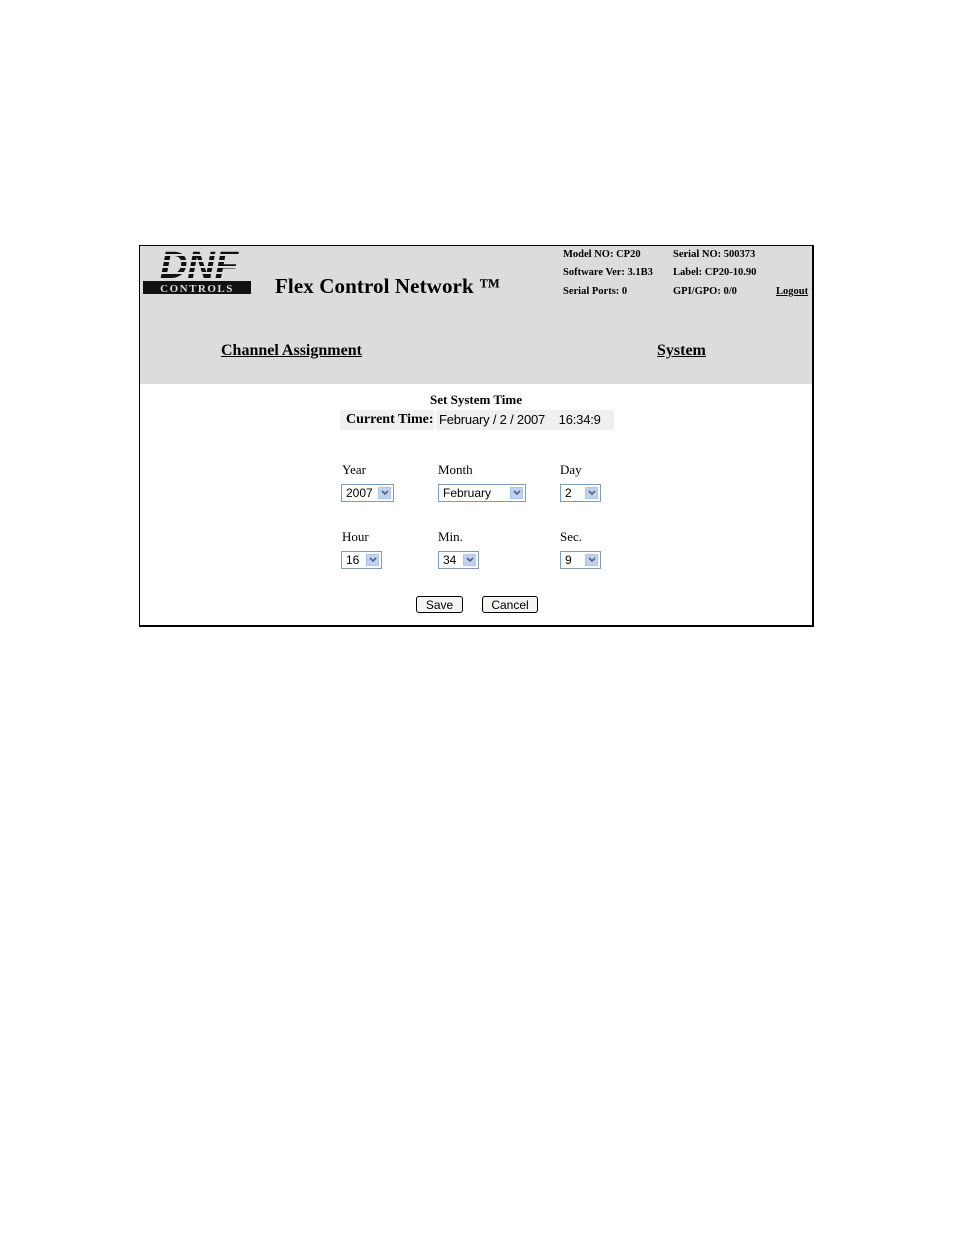 The image size is (954, 1235). I want to click on cancel-button: Cancel, so click(510, 604).